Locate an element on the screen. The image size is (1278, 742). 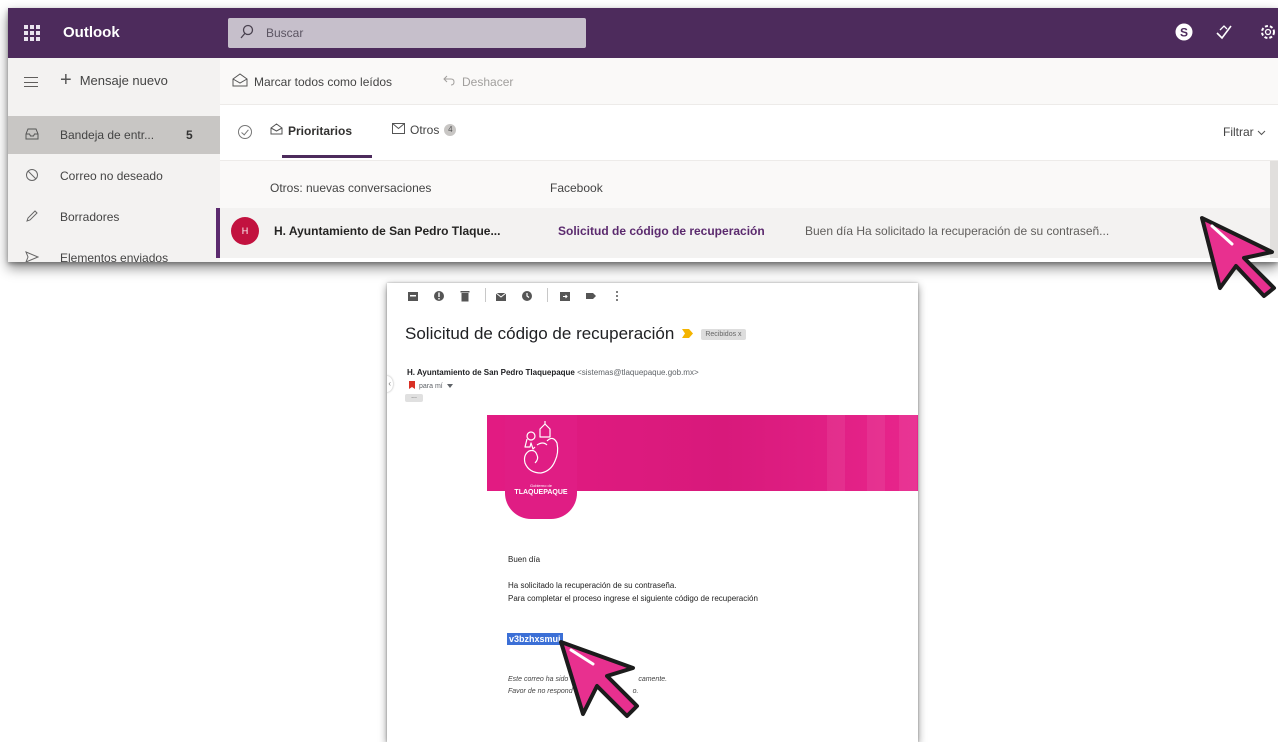
snooze-icon is located at coordinates (527, 295).